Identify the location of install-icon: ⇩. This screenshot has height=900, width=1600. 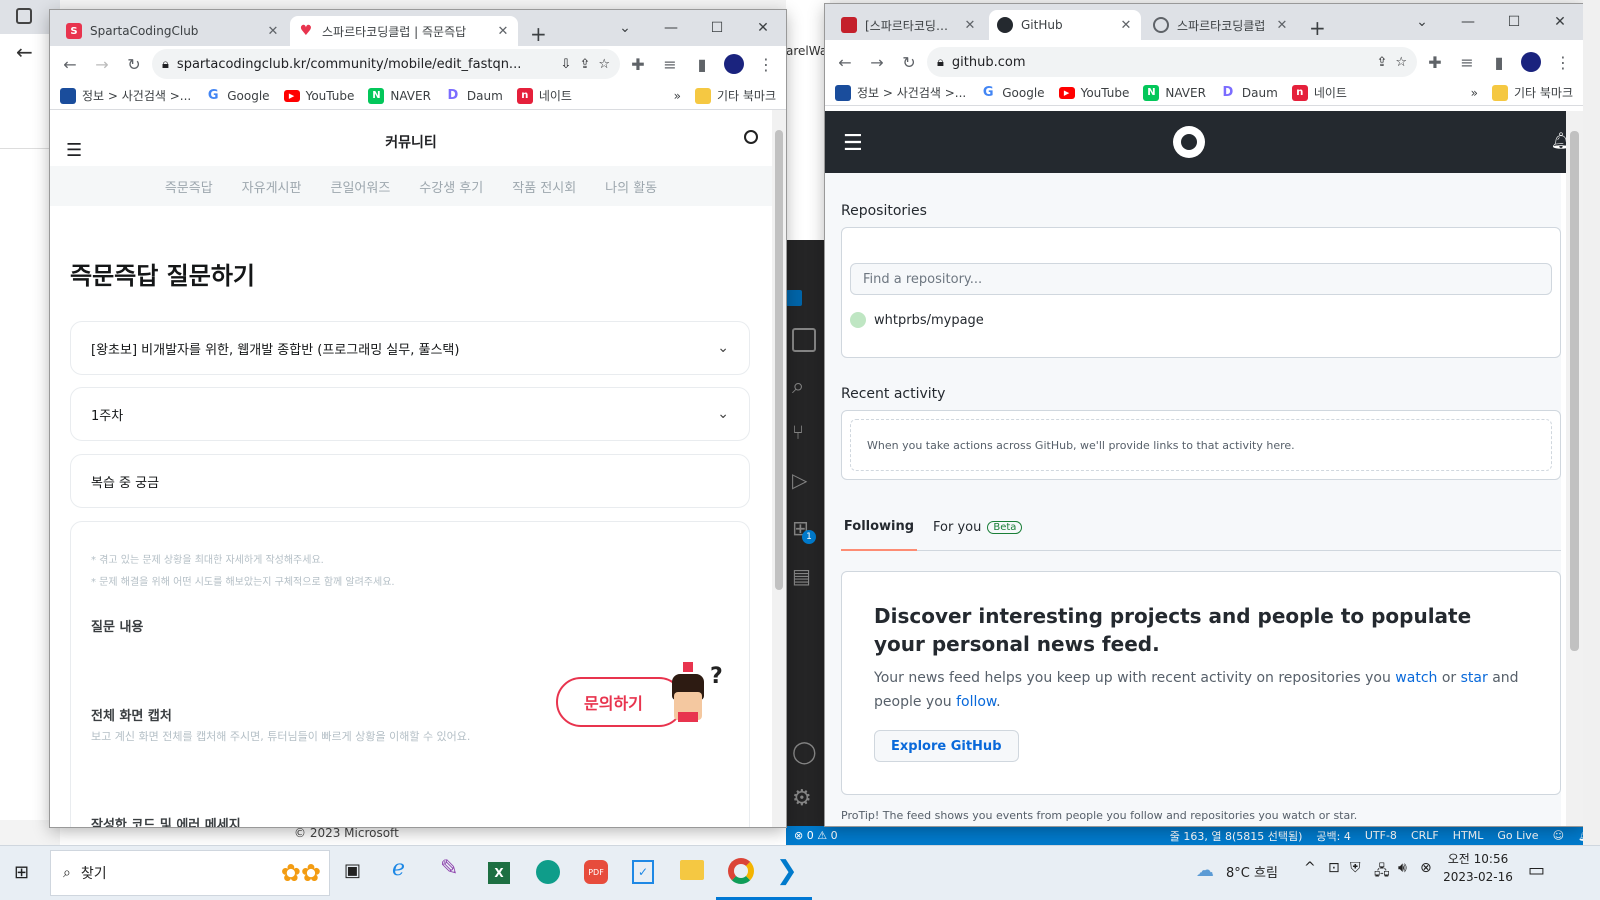
(566, 64).